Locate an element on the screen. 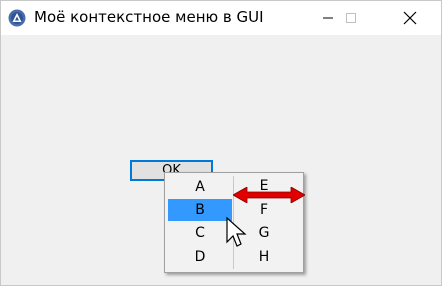  window-title: Моё контекстное меню в GUI is located at coordinates (149, 17).